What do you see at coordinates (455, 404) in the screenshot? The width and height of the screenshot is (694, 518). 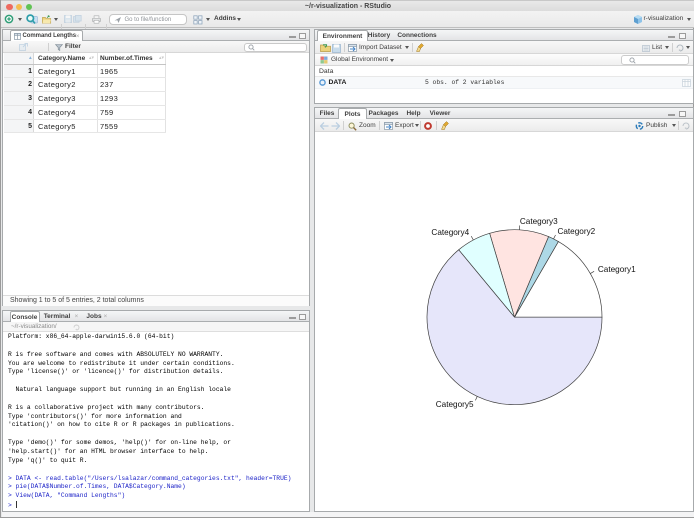 I see `svg-text: Category5` at bounding box center [455, 404].